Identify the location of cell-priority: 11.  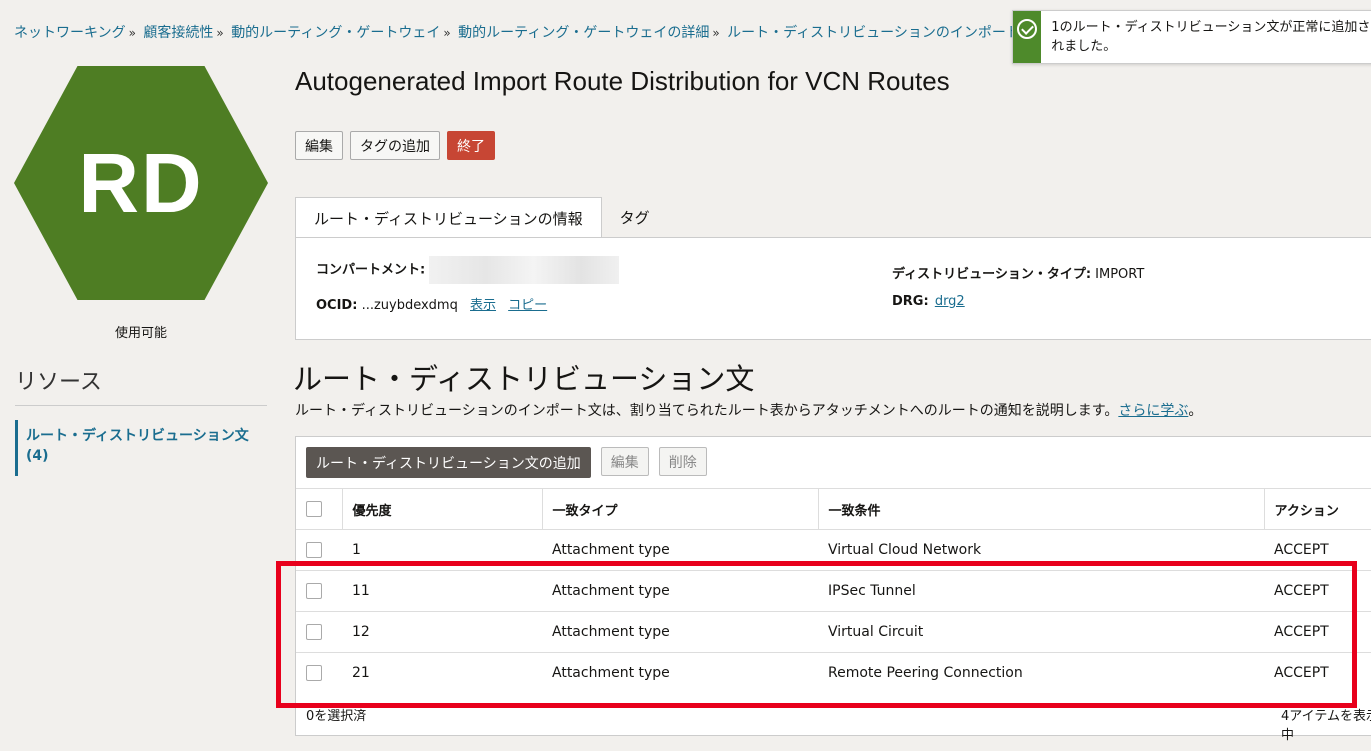
(442, 591).